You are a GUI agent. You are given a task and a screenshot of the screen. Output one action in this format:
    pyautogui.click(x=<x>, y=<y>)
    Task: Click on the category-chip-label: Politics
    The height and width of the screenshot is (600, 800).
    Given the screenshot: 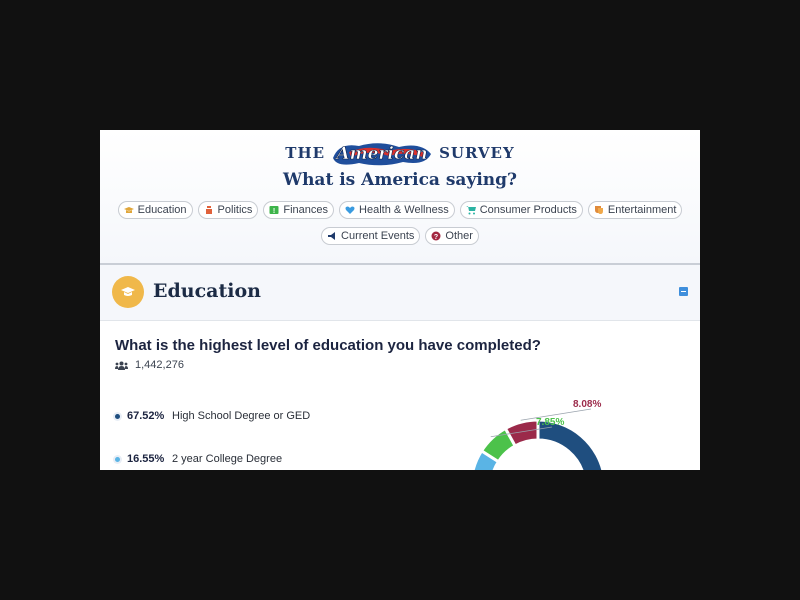 What is the action you would take?
    pyautogui.click(x=235, y=210)
    